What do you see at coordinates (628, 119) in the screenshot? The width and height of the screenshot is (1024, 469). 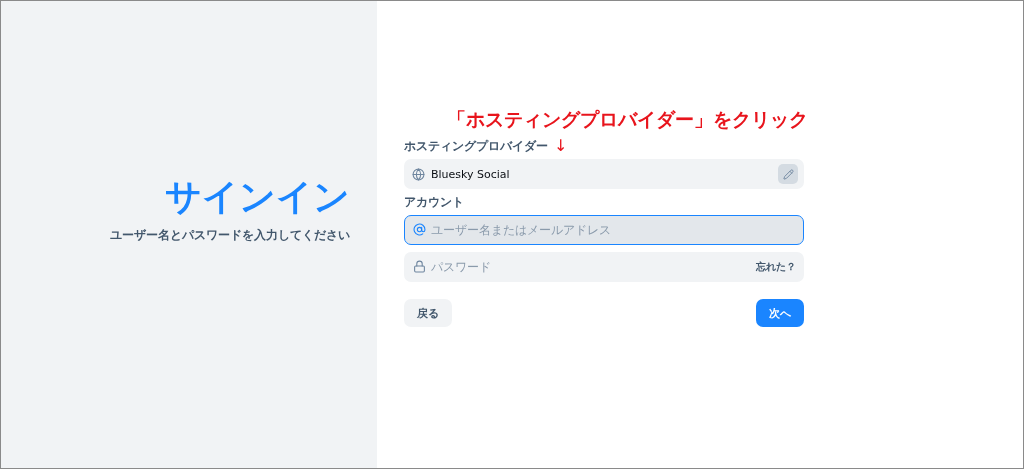 I see `annotation-text: 「ホスティングプロバイダー」をクリック` at bounding box center [628, 119].